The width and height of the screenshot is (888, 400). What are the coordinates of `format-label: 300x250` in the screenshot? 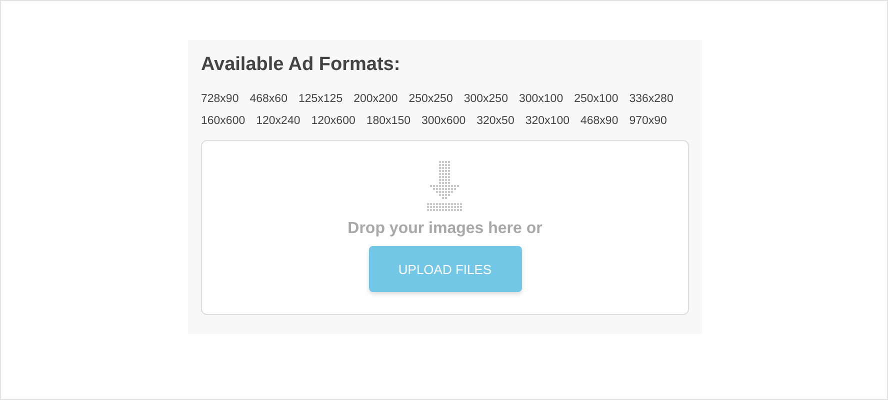 It's located at (486, 99).